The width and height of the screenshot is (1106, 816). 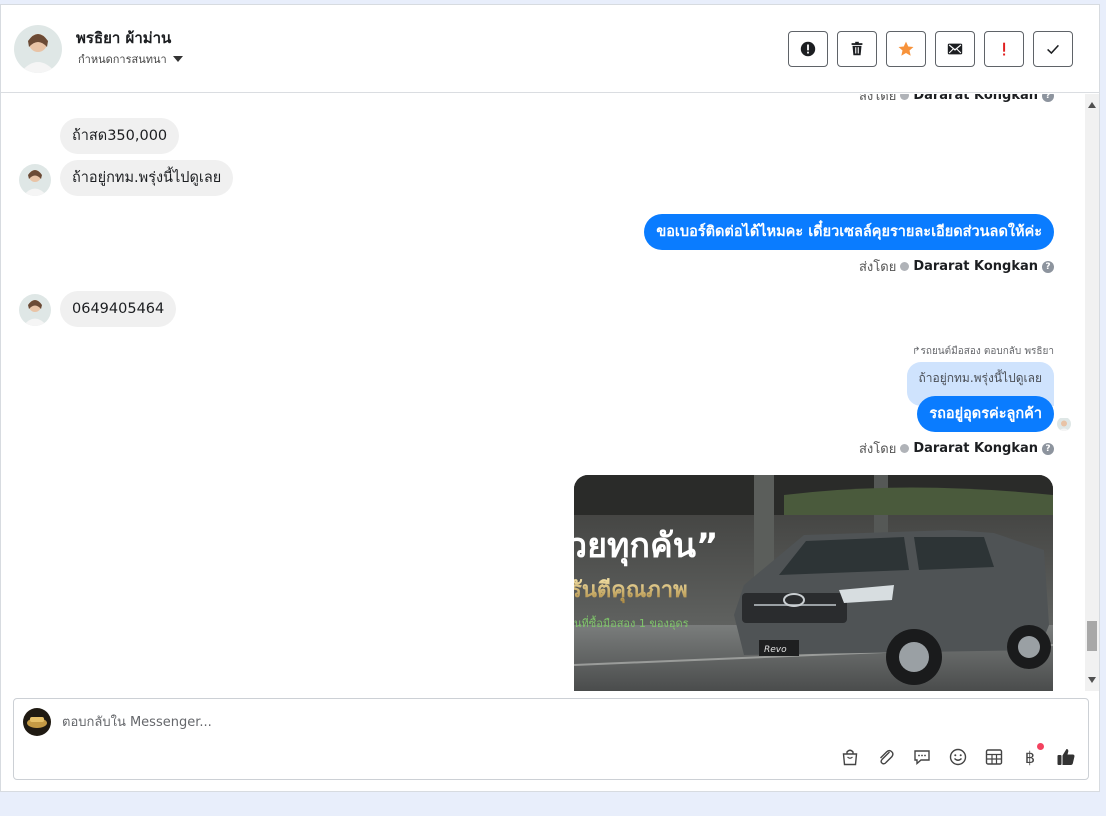 I want to click on mark-unread-button, so click(x=955, y=49).